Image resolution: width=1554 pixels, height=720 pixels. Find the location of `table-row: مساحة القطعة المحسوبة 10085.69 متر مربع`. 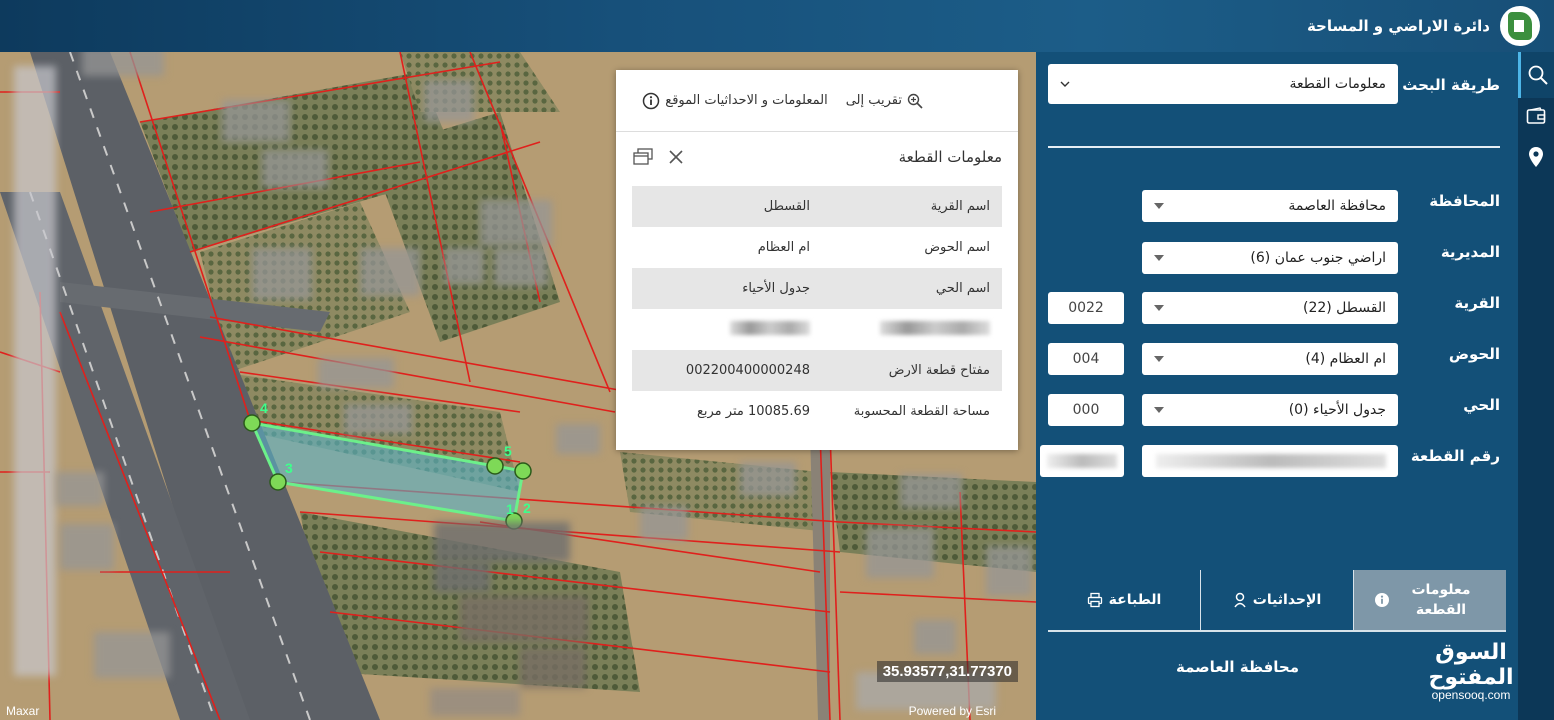

table-row: مساحة القطعة المحسوبة 10085.69 متر مربع is located at coordinates (817, 411).